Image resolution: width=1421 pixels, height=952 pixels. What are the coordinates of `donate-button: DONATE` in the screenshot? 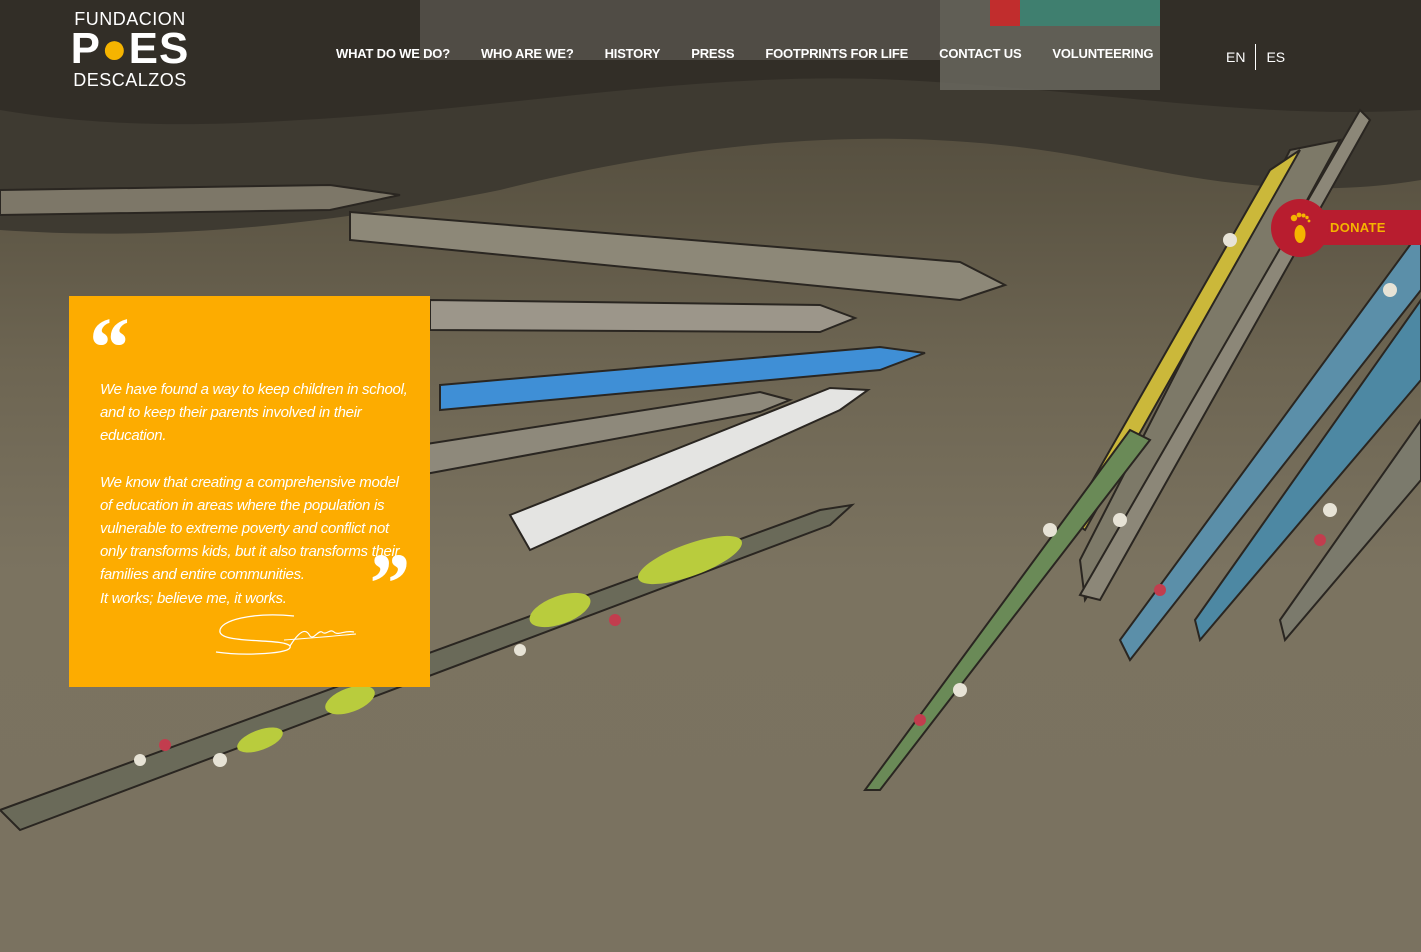 It's located at (1346, 228).